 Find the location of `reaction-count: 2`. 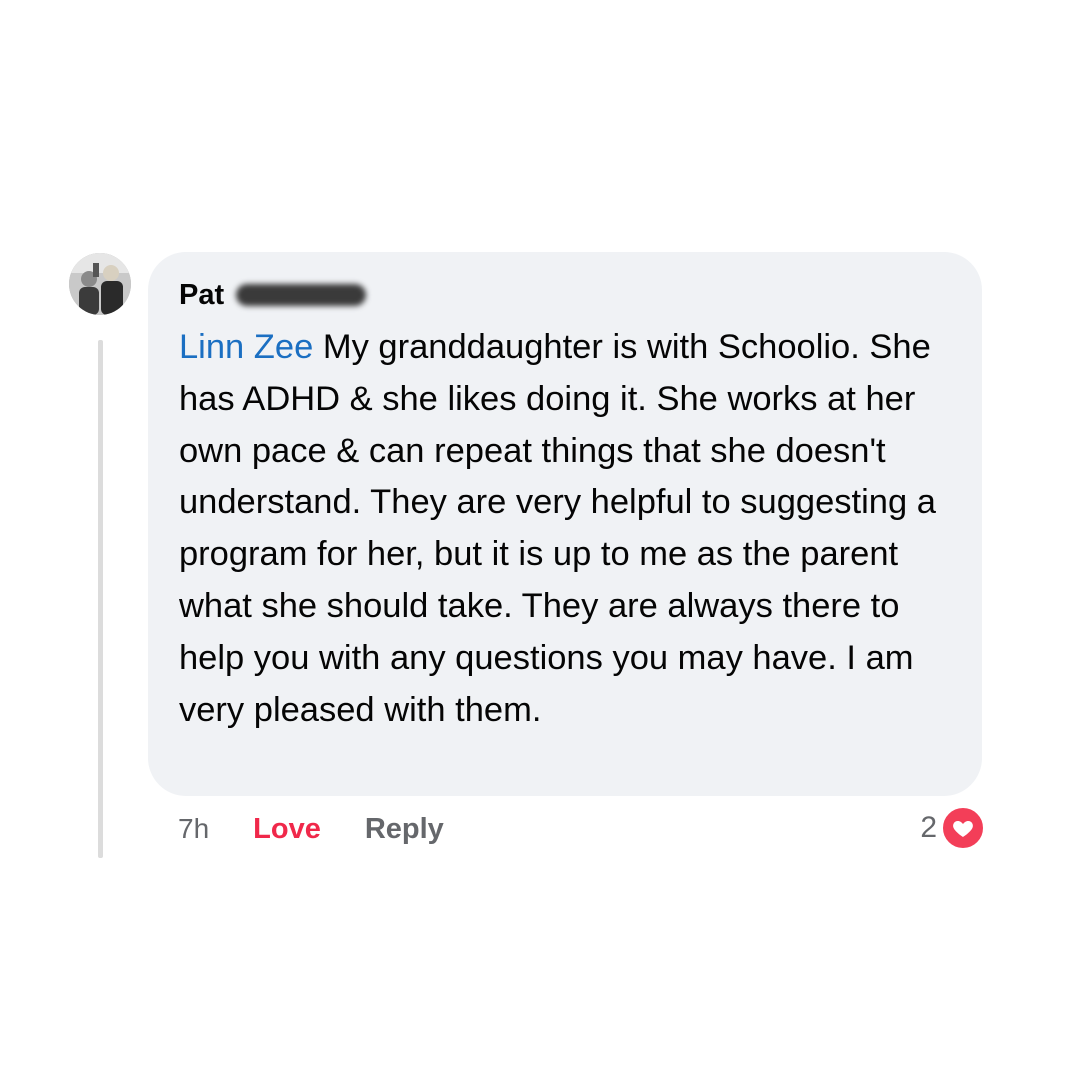

reaction-count: 2 is located at coordinates (928, 827).